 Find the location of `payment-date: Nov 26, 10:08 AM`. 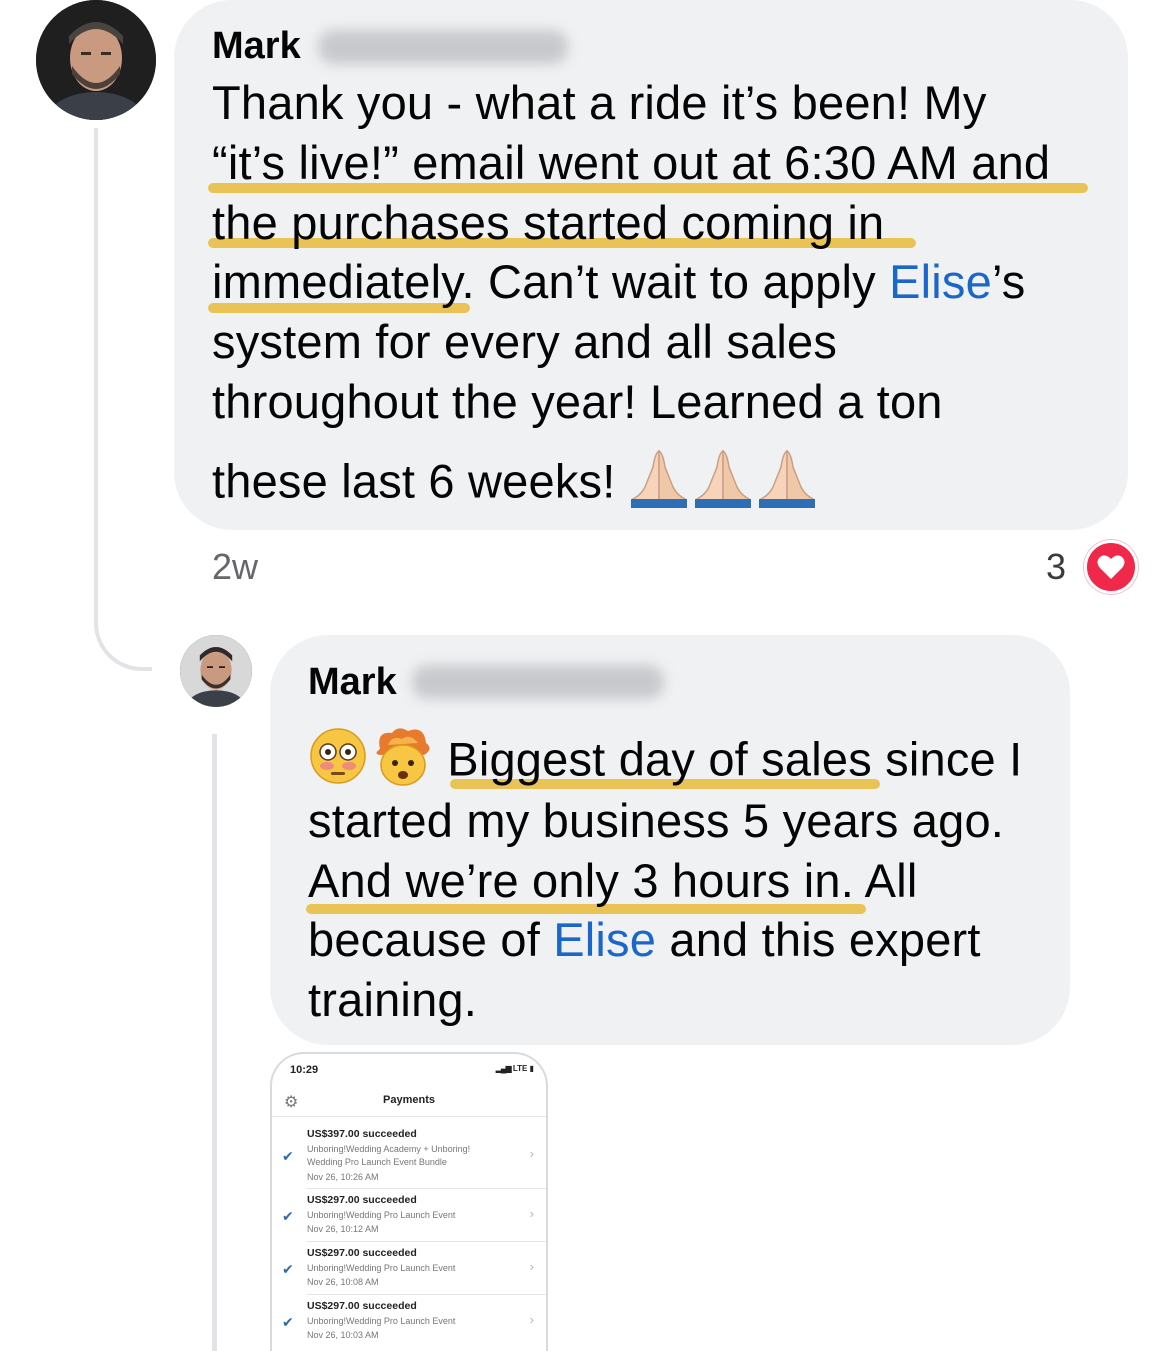

payment-date: Nov 26, 10:08 AM is located at coordinates (343, 1282).